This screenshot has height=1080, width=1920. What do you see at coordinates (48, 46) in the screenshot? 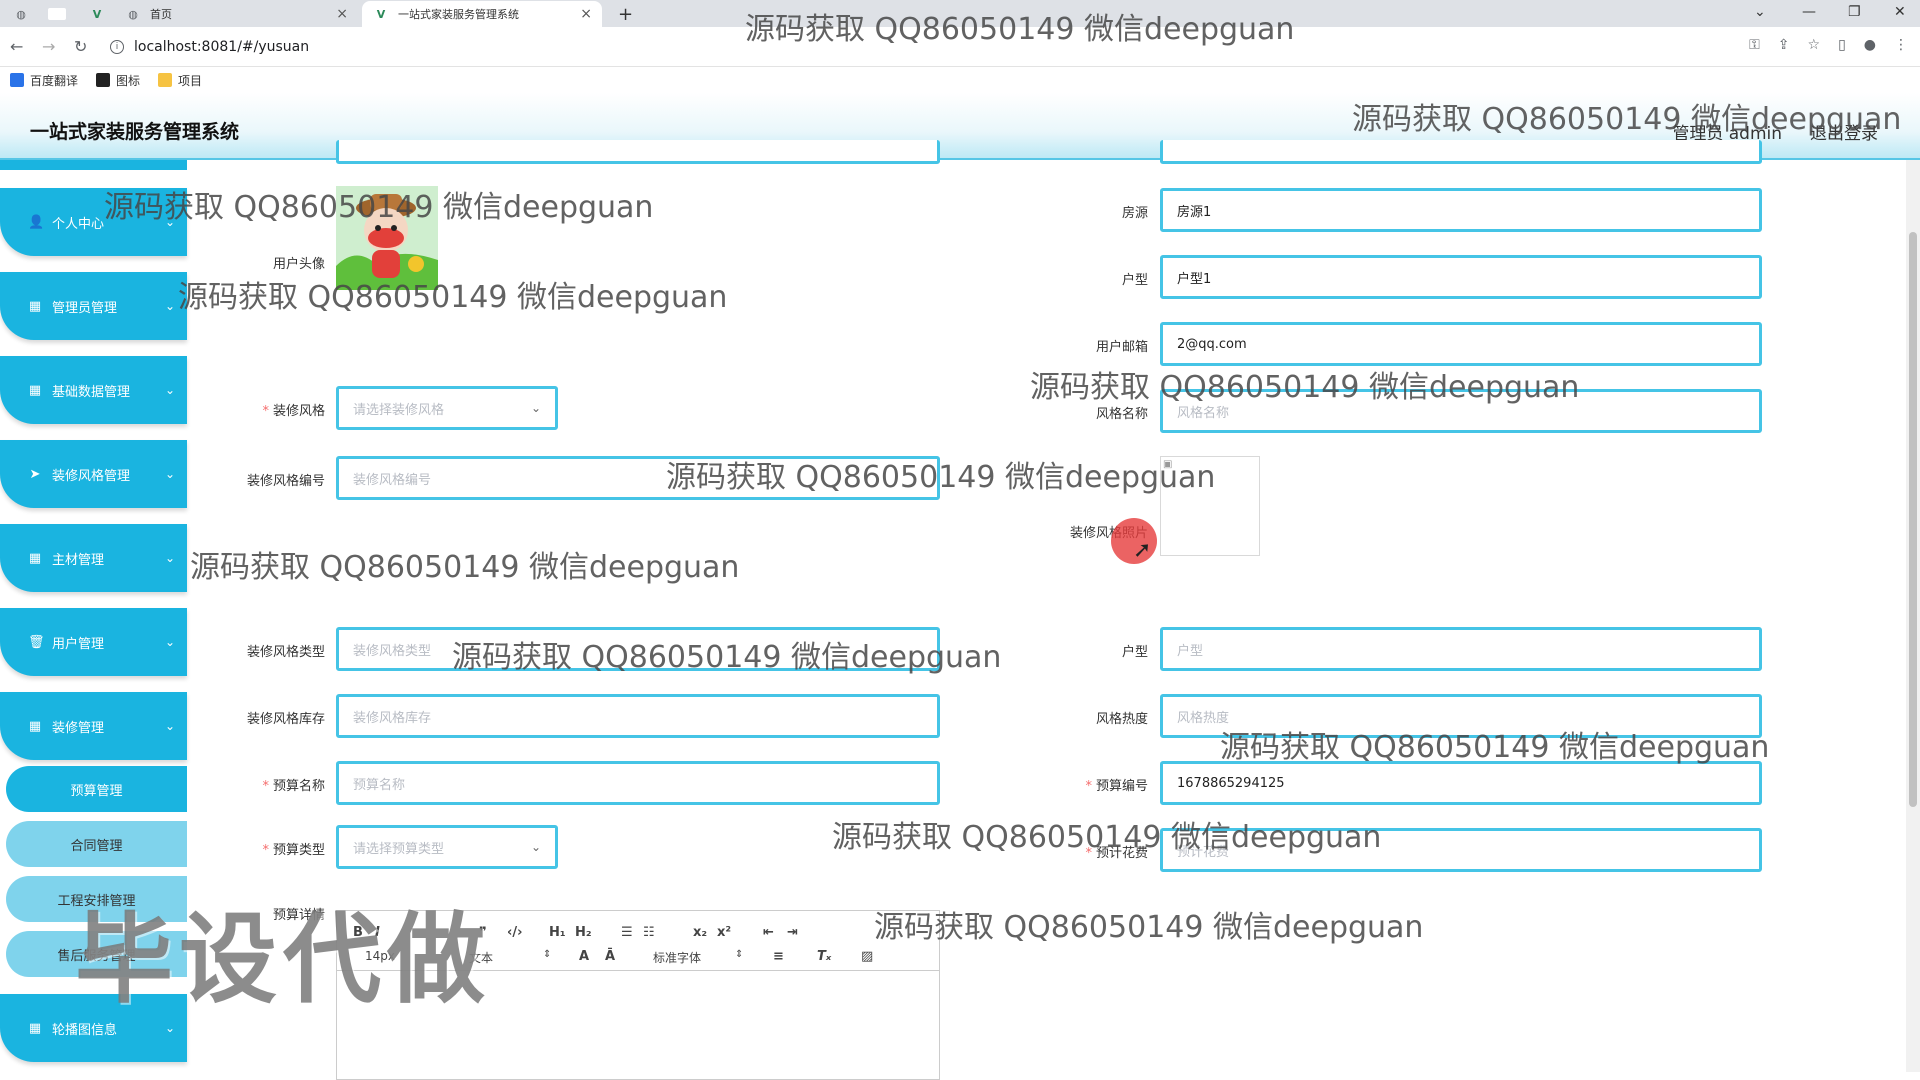
I see `forward-icon: →` at bounding box center [48, 46].